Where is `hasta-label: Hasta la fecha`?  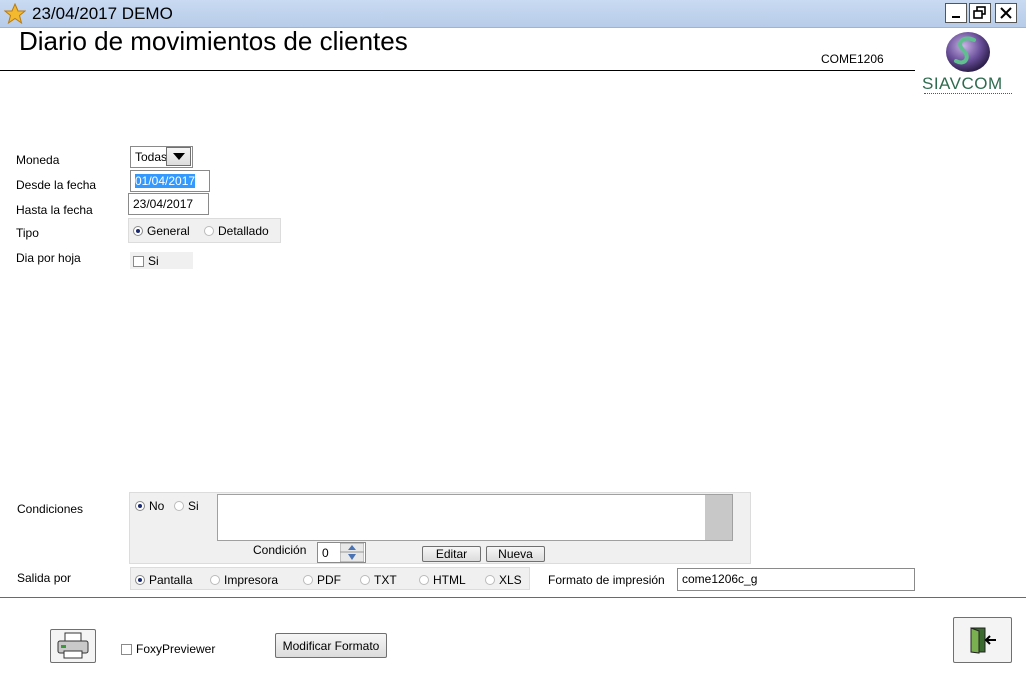
hasta-label: Hasta la fecha is located at coordinates (54, 210).